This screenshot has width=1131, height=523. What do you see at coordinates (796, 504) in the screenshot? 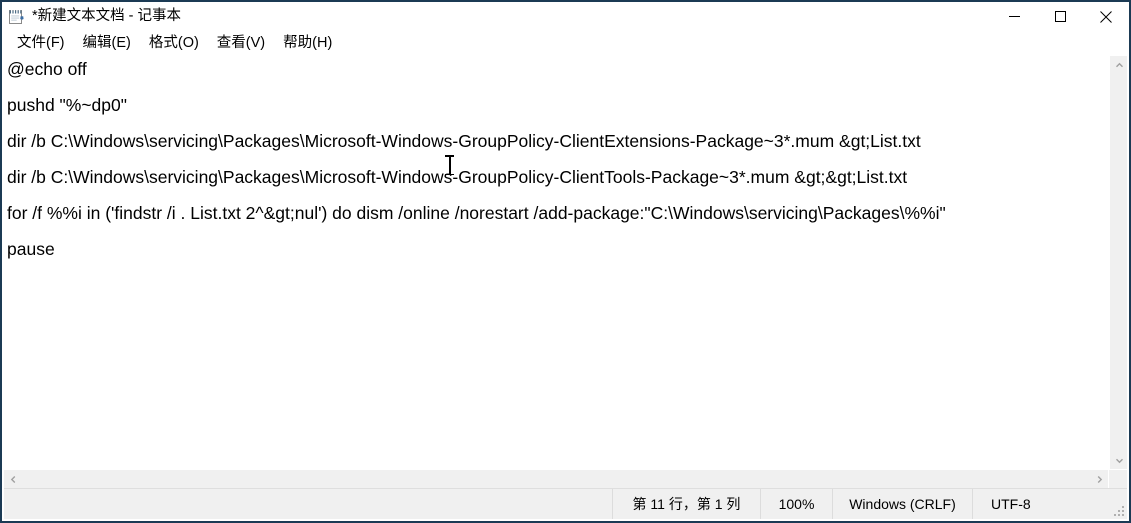
I see `status-zoom-level: 100%` at bounding box center [796, 504].